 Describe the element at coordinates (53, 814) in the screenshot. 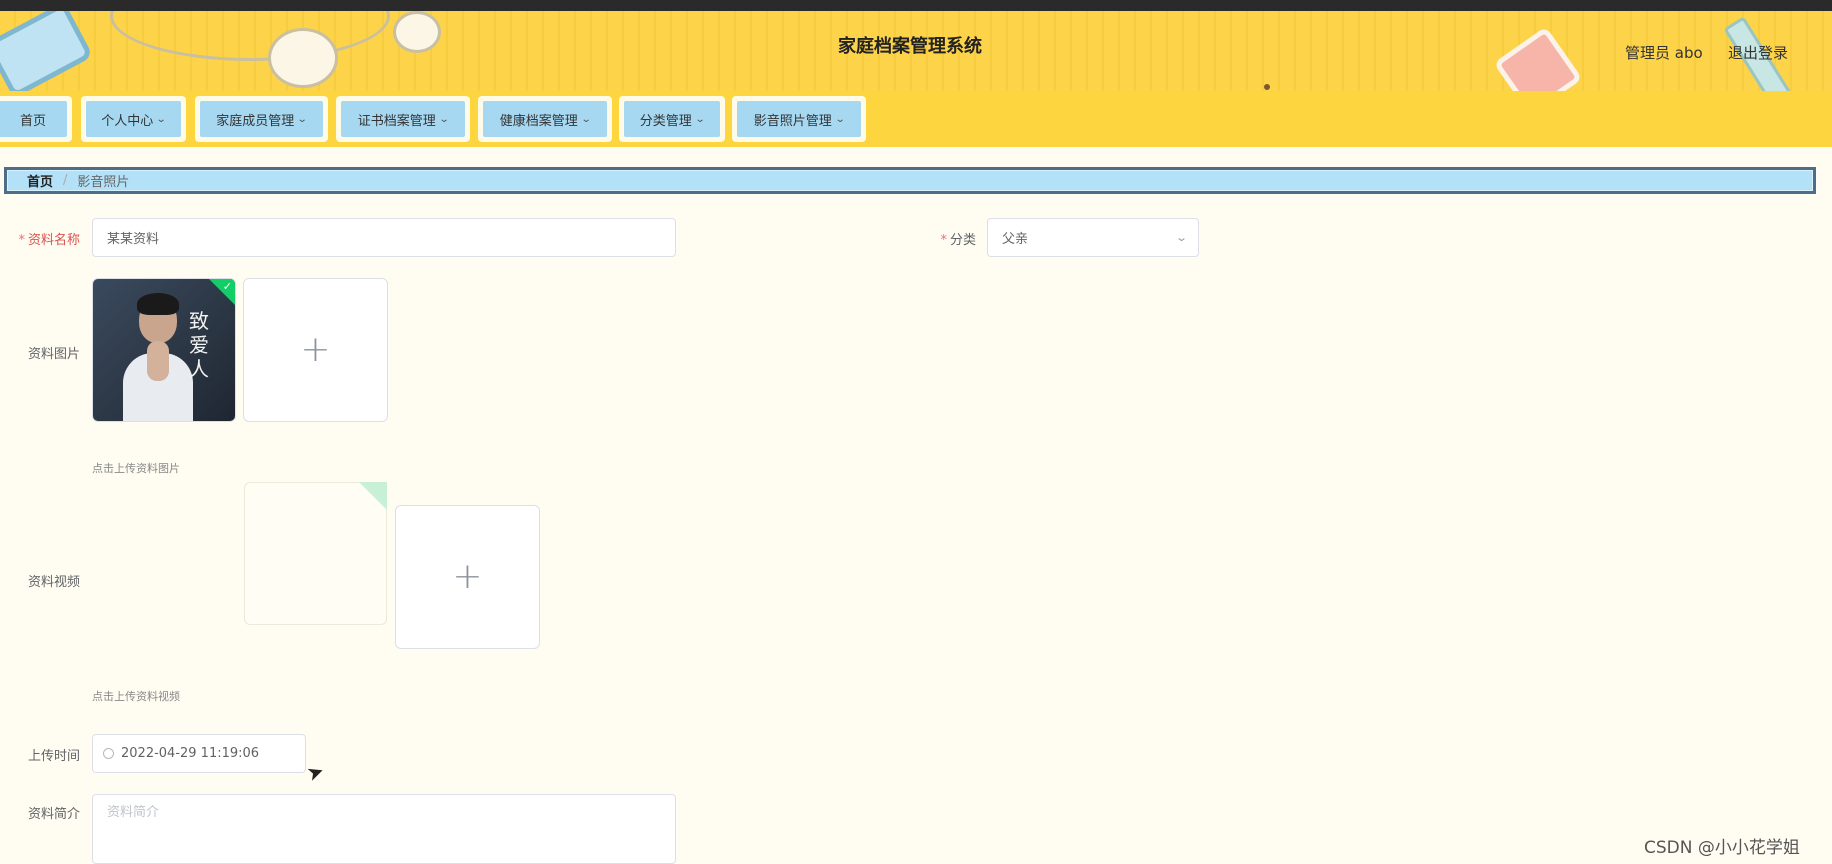

I see `intro-label: 资料简介` at that location.